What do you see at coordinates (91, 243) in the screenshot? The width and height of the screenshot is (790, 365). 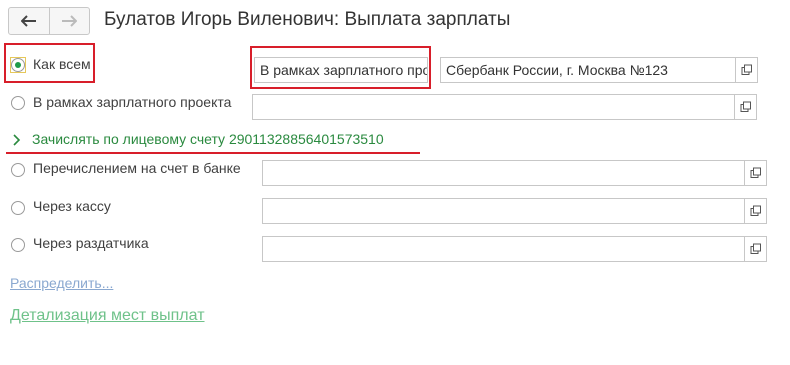 I see `radio-label-distributor: Через раздатчика` at bounding box center [91, 243].